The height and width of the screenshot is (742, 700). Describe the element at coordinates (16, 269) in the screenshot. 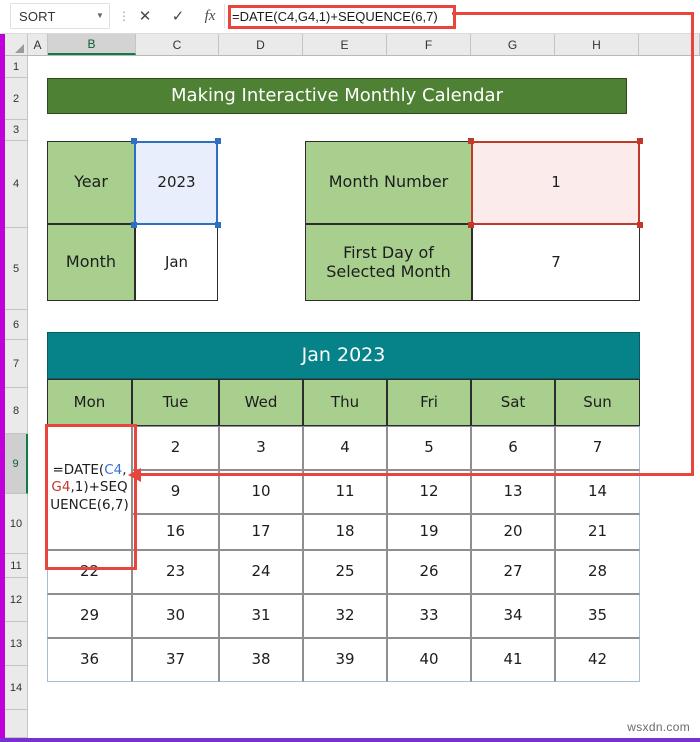

I see `row-header-5: 5` at that location.